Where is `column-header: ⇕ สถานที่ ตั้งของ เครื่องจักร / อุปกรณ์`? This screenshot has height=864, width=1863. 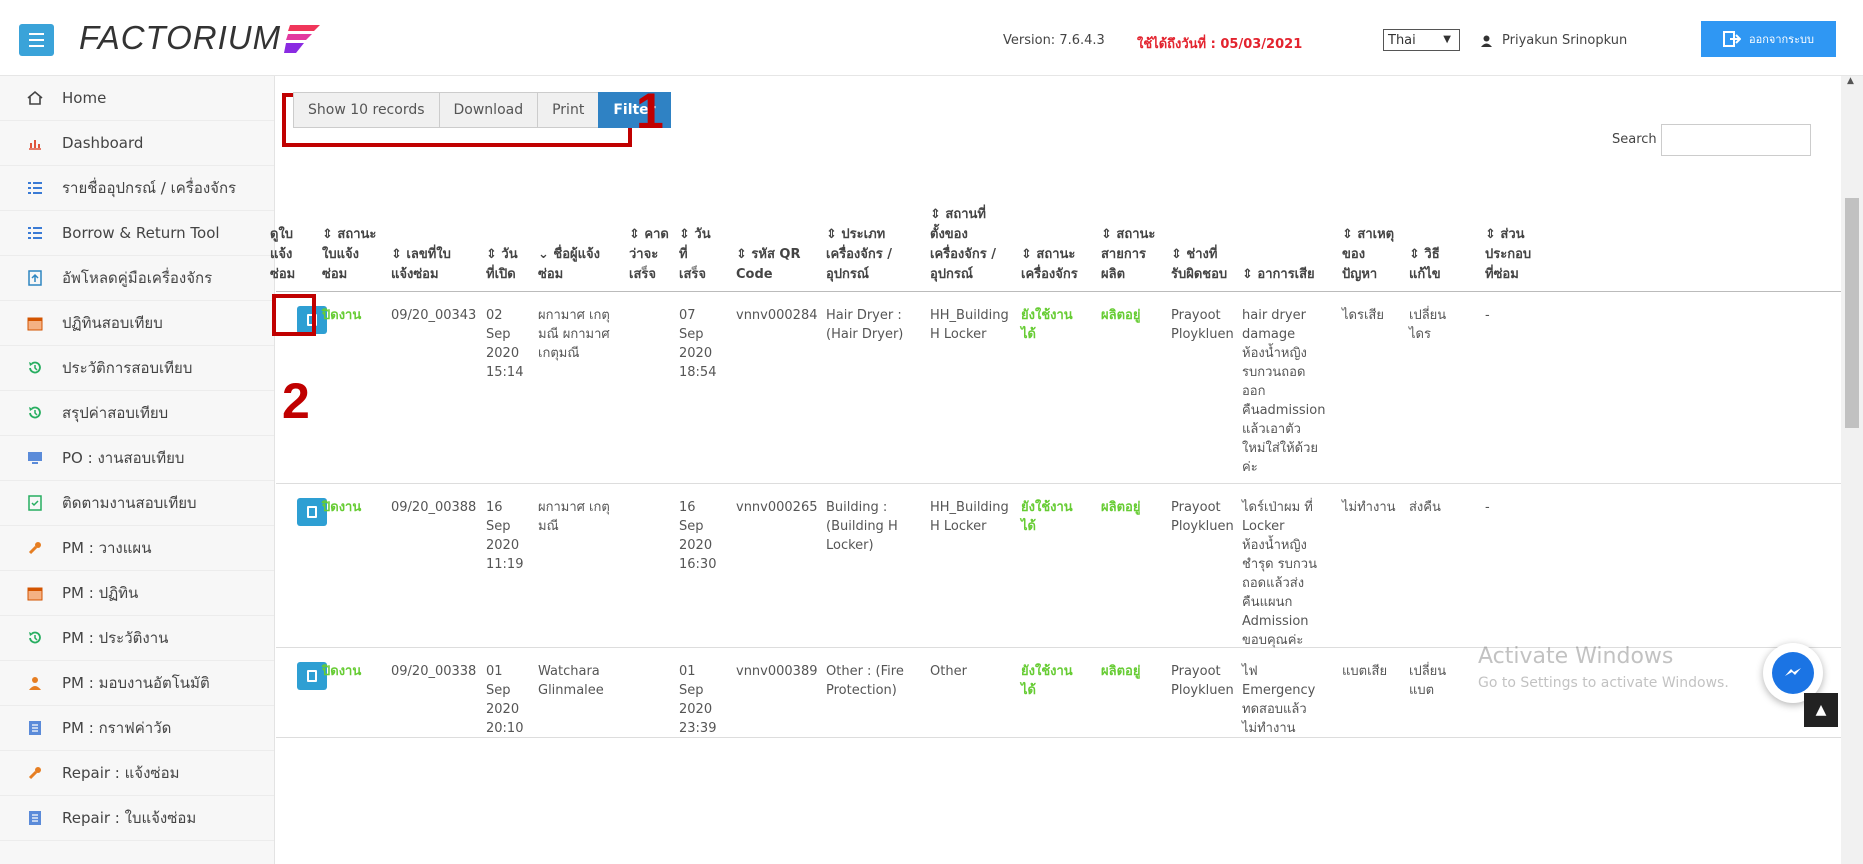
column-header: ⇕ สถานที่ ตั้งของ เครื่องจักร / อุปกรณ์ is located at coordinates (963, 245).